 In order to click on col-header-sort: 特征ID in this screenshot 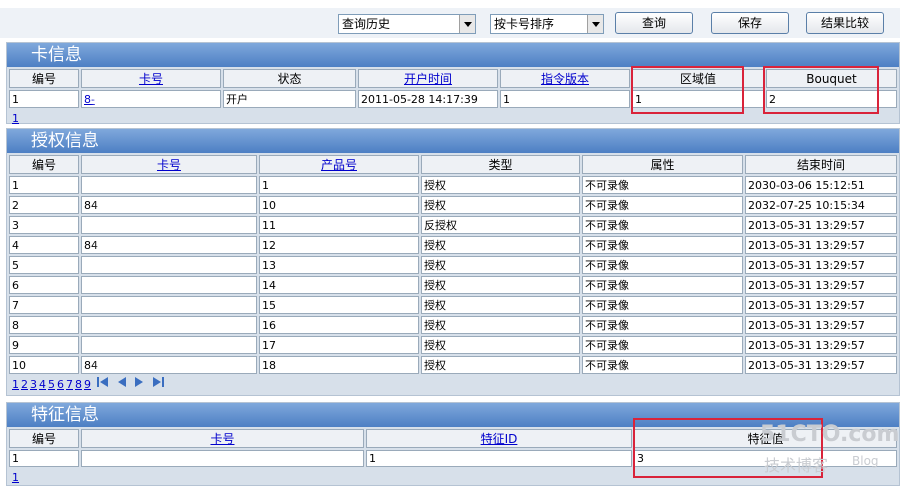, I will do `click(499, 438)`.